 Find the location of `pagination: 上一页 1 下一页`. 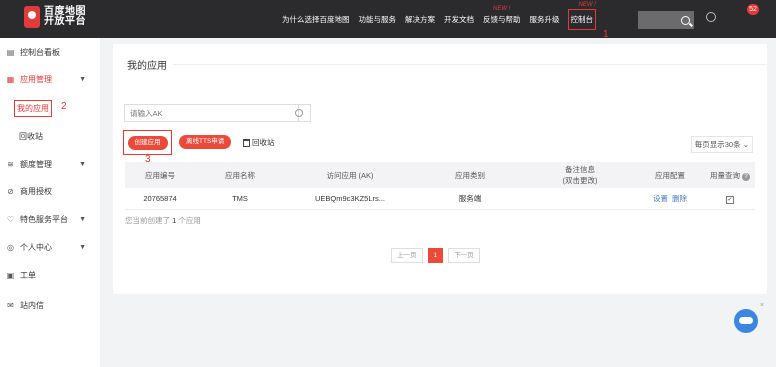

pagination: 上一页 1 下一页 is located at coordinates (435, 255).